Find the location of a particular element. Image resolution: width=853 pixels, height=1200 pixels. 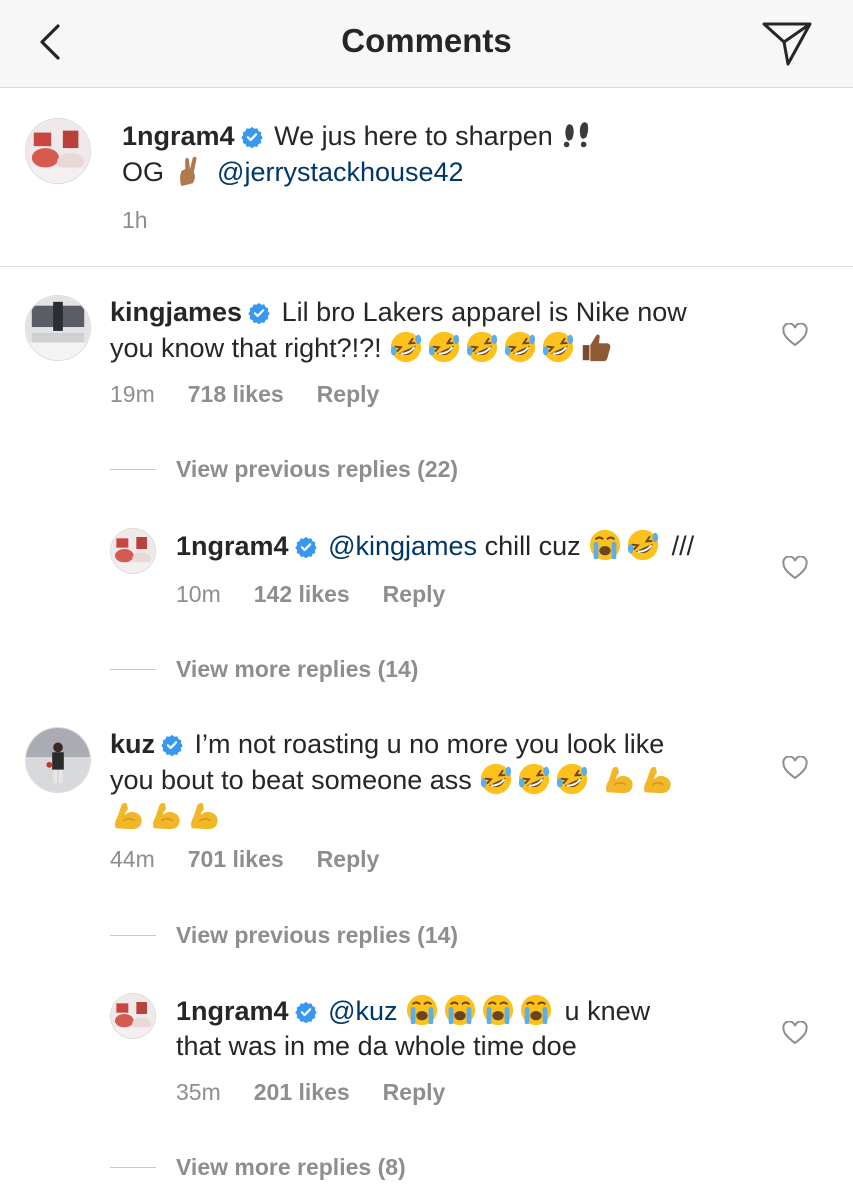

page-title: Comments is located at coordinates (426, 40).